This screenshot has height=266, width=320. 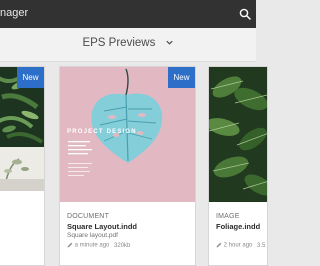 I want to click on title-bar: nager, so click(x=128, y=14).